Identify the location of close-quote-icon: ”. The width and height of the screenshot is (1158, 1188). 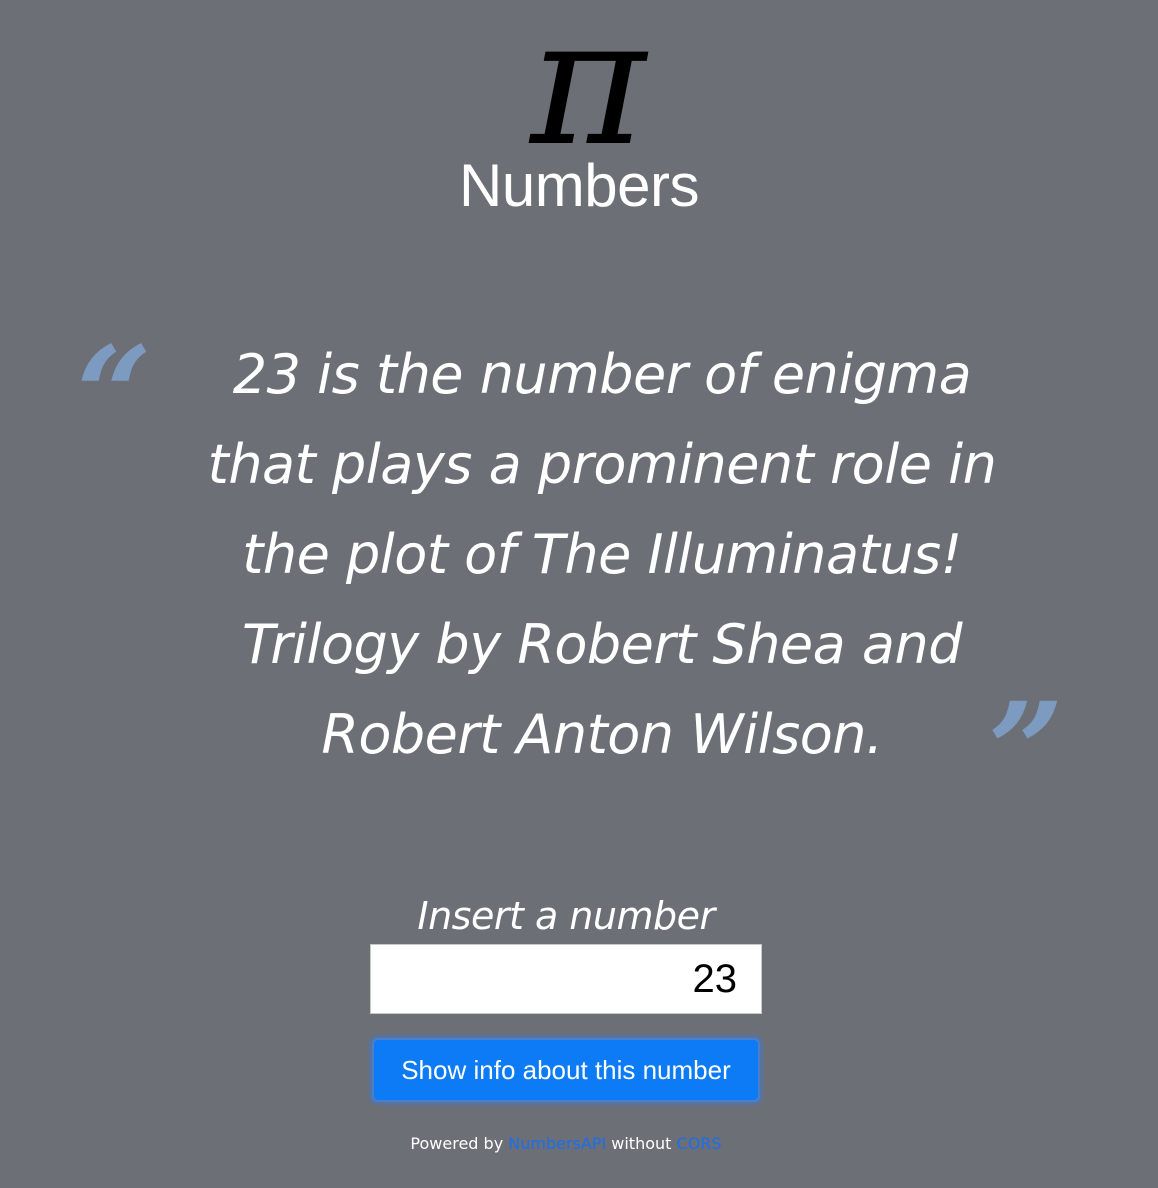
(1026, 751).